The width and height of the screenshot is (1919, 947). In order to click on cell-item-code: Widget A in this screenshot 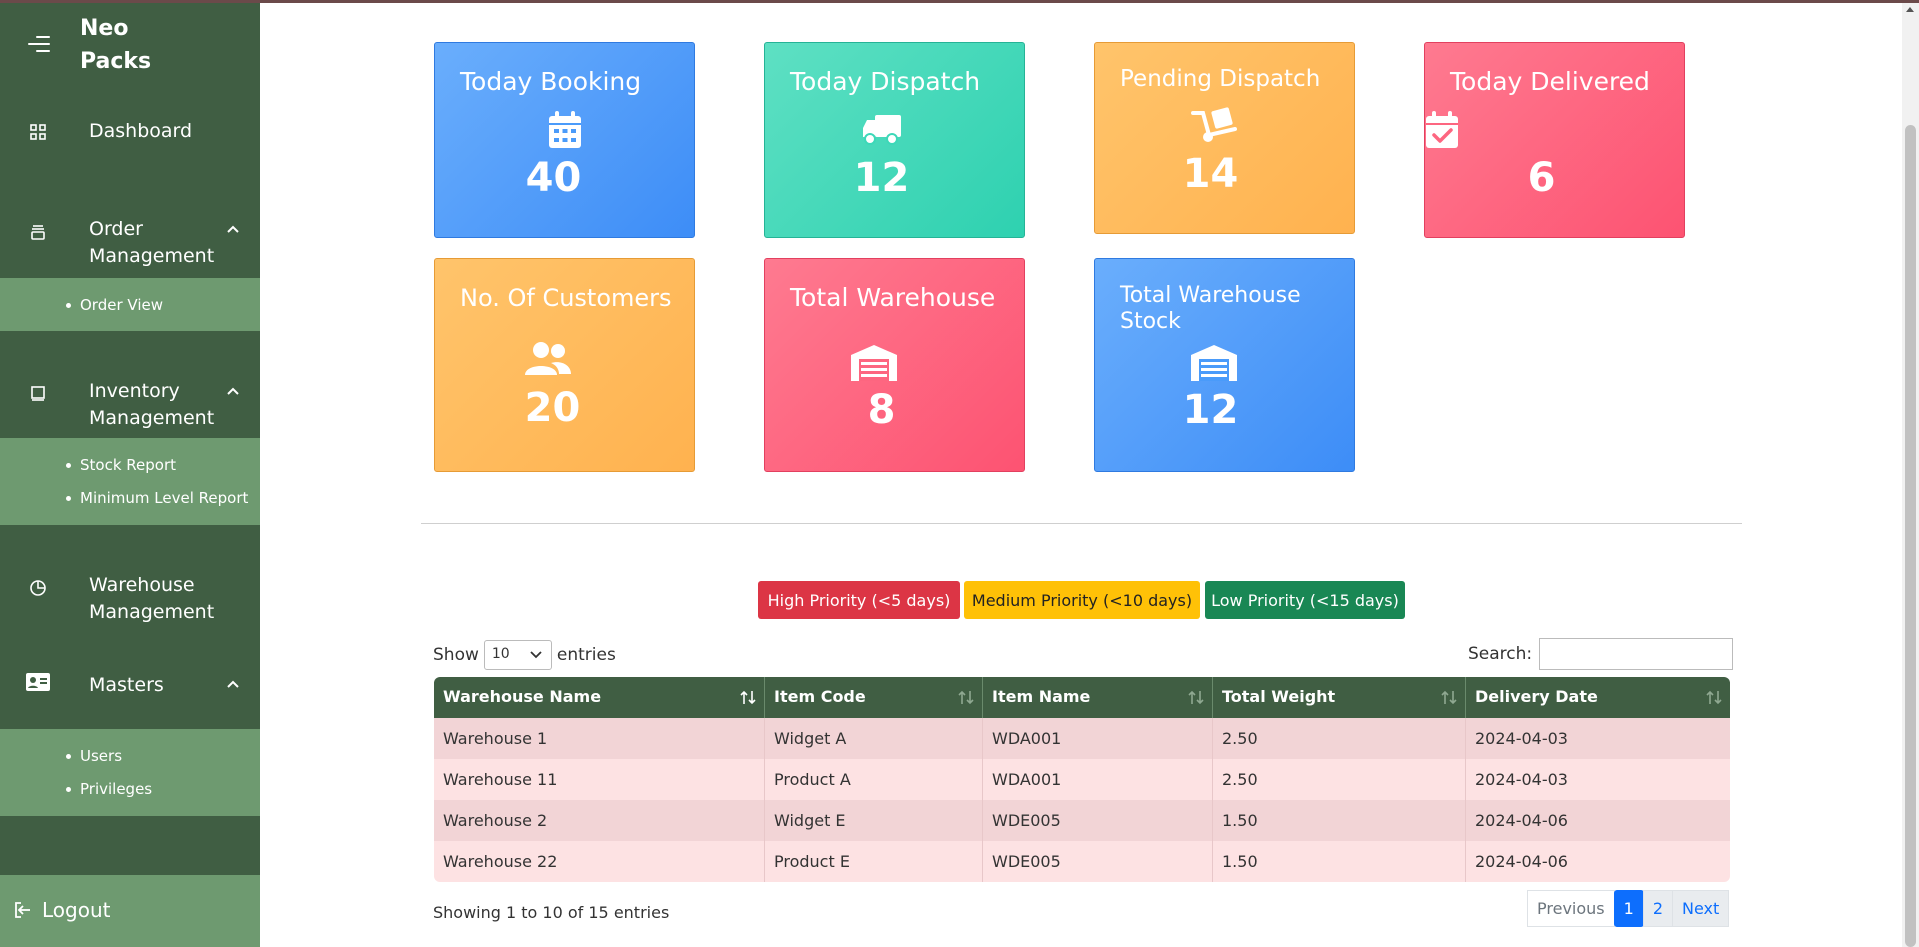, I will do `click(874, 738)`.